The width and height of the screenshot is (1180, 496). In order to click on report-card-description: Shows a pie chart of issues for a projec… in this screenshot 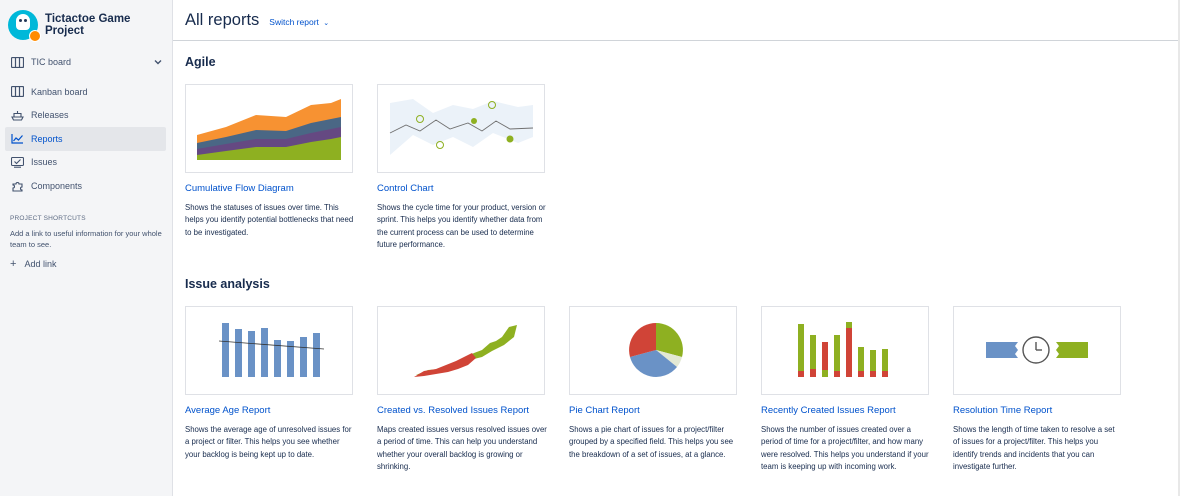, I will do `click(651, 442)`.